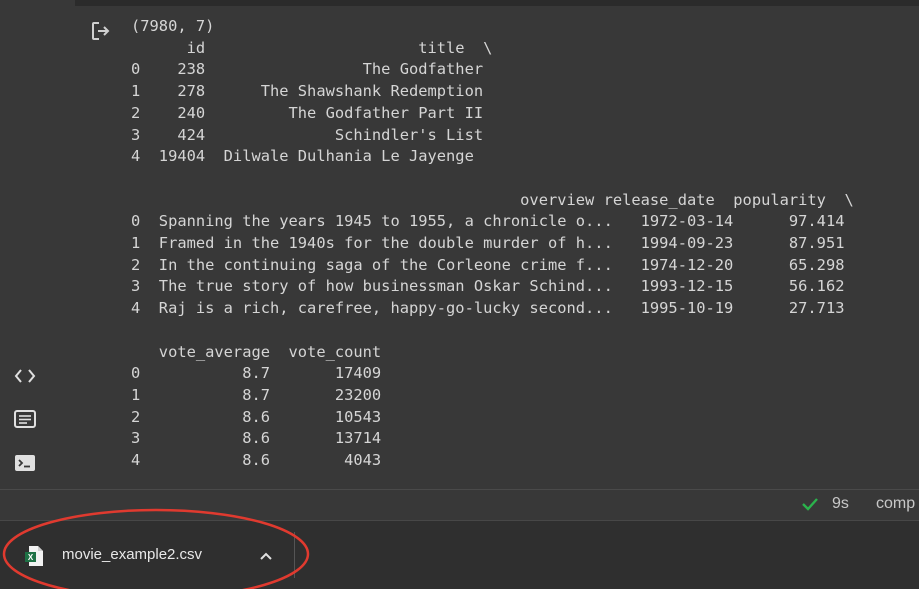 This screenshot has height=589, width=919. Describe the element at coordinates (302, 156) in the screenshot. I see `output-line: 4 19404 Dilwale Dulhania Le Jayenge` at that location.